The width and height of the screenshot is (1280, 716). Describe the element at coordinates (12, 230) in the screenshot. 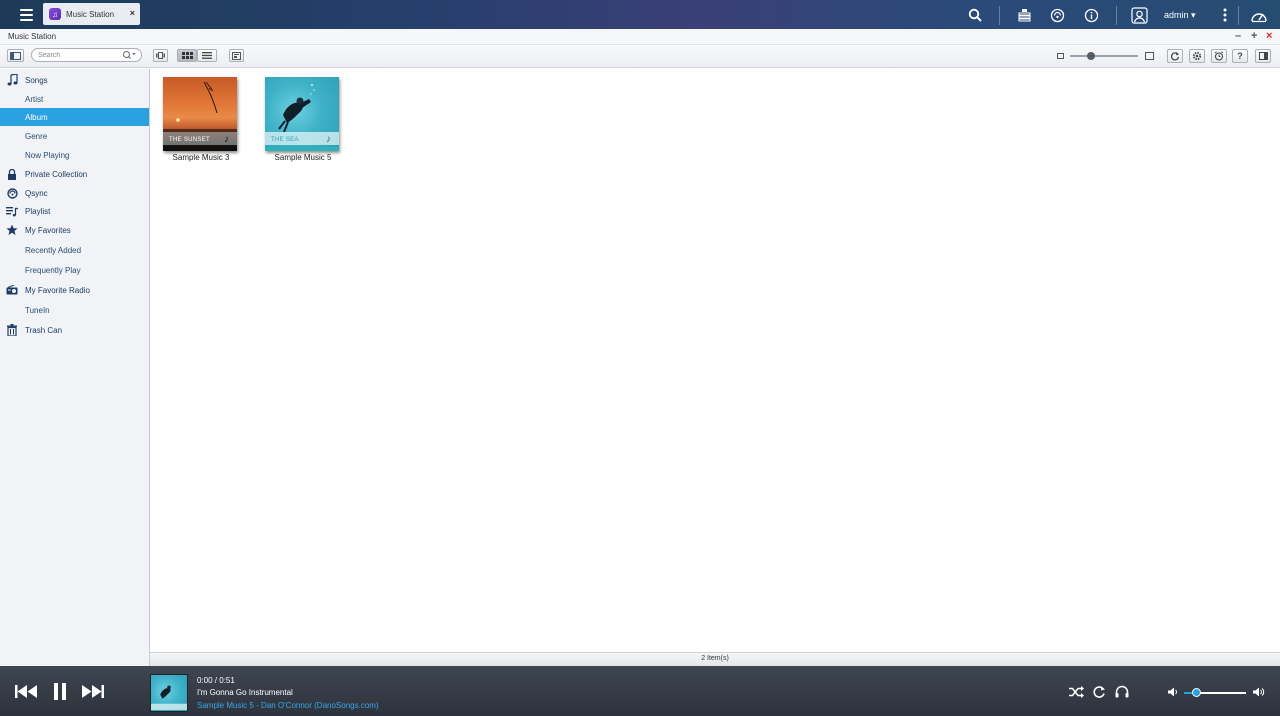

I see `star-icon` at that location.